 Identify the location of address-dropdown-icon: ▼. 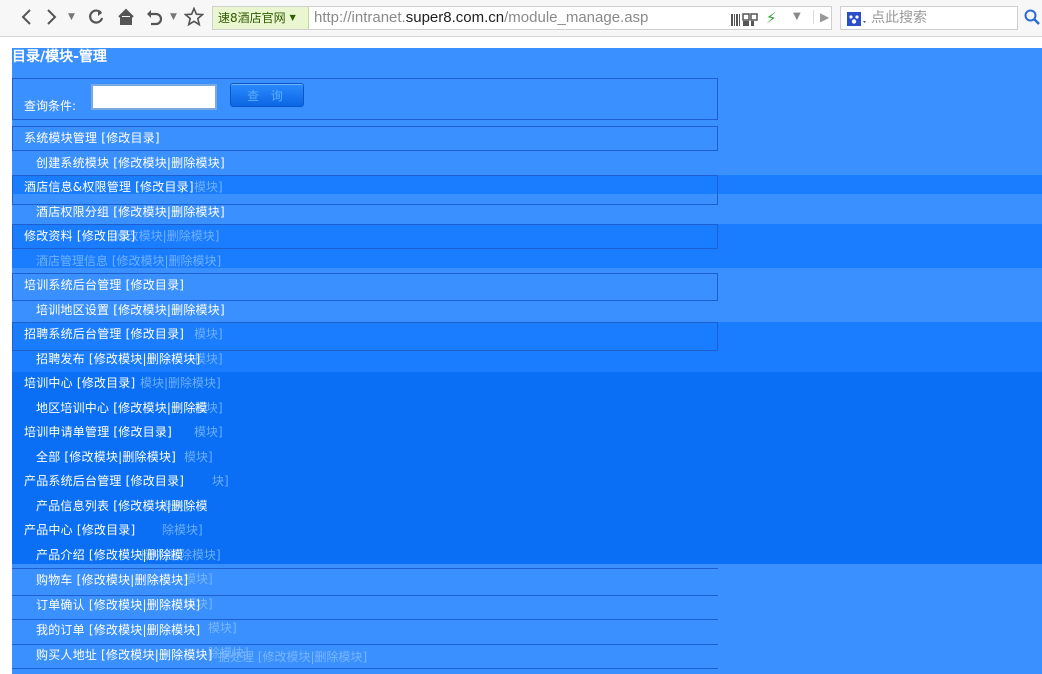
(797, 16).